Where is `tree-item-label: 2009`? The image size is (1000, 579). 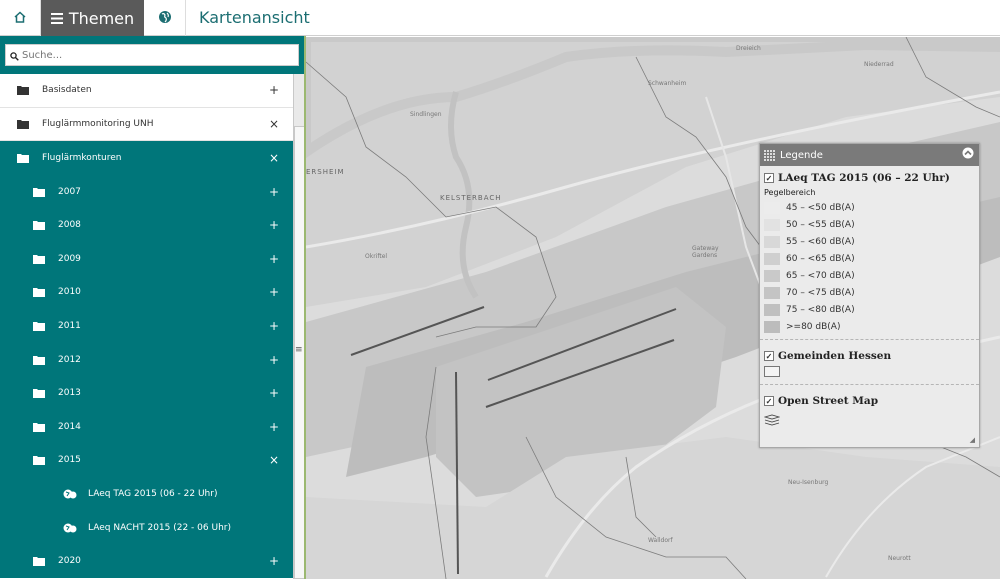
tree-item-label: 2009 is located at coordinates (69, 258).